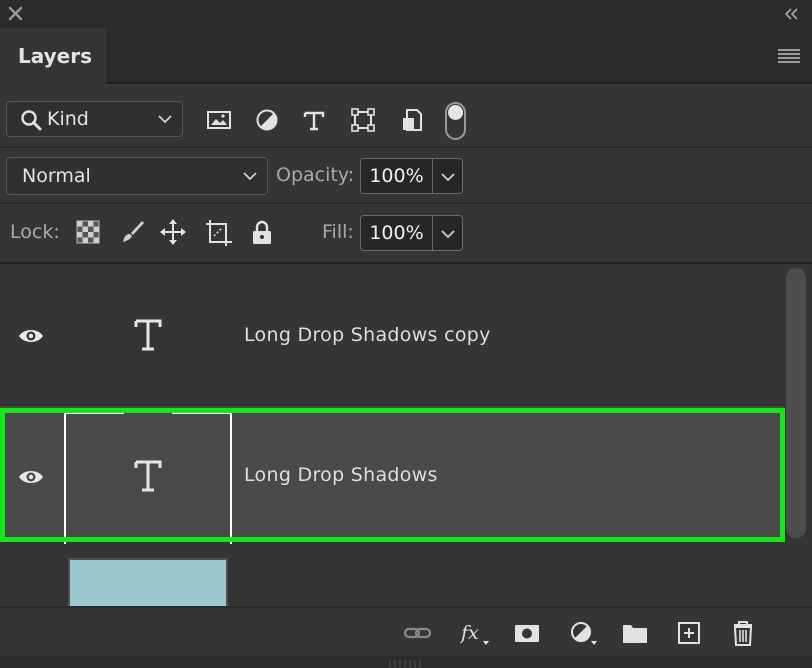 The height and width of the screenshot is (668, 812). I want to click on lock-position-icon, so click(173, 232).